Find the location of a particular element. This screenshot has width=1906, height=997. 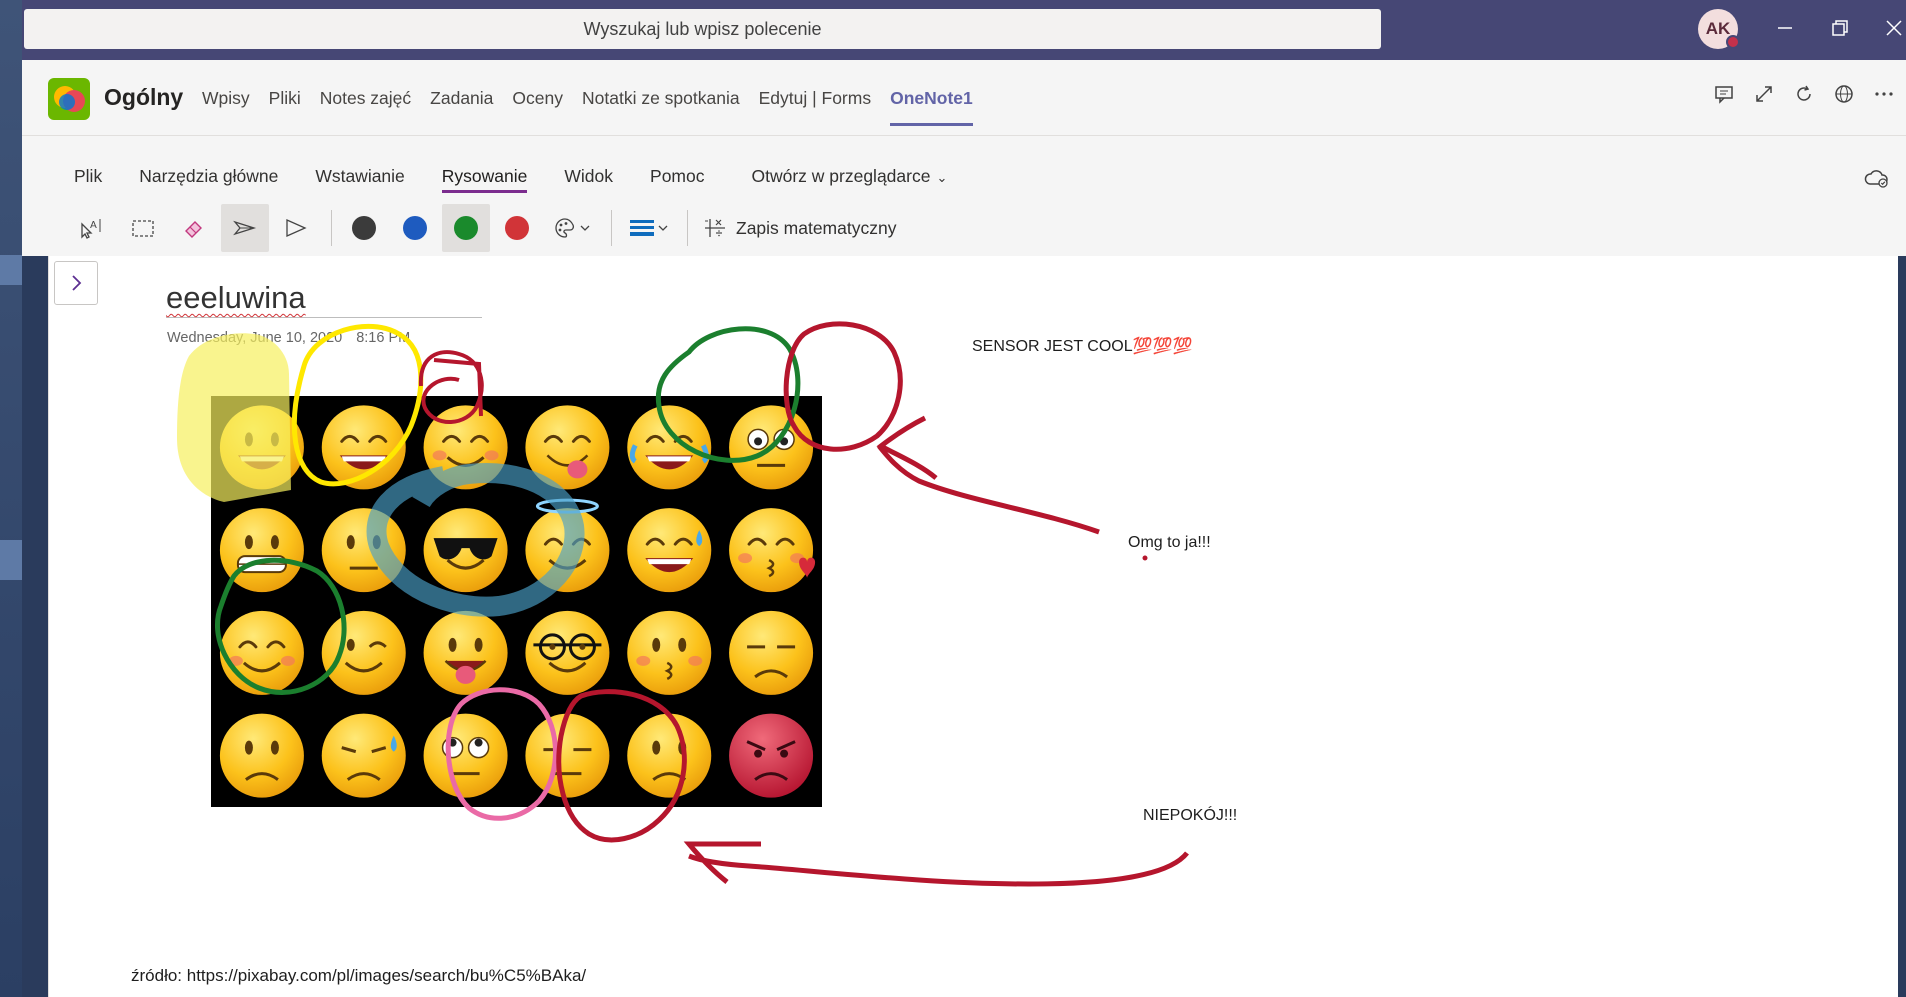

open-in-browser-button: Otwórz w przeglądarce ⌄ is located at coordinates (850, 176).